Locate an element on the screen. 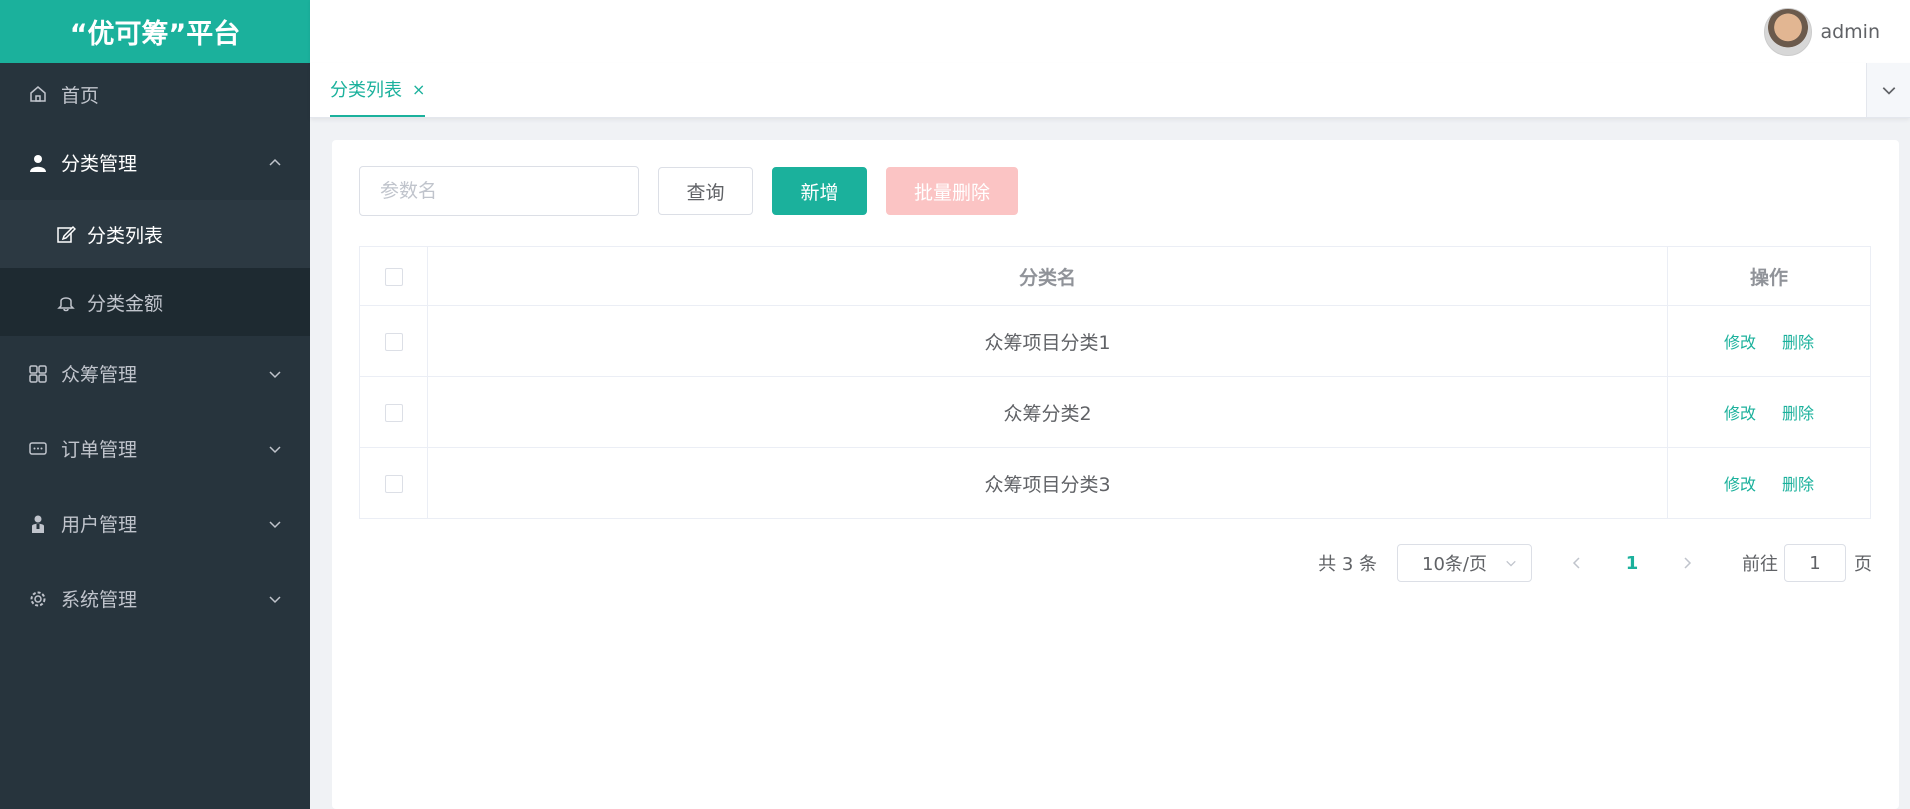 The width and height of the screenshot is (1910, 809). page-size-select: 10条/页 is located at coordinates (1464, 563).